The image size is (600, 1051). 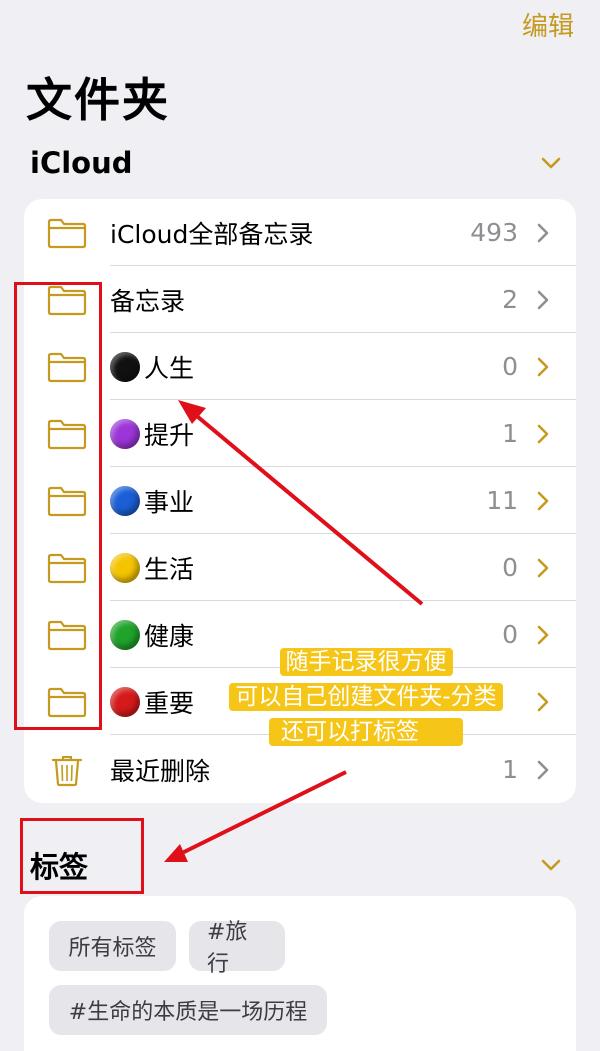 I want to click on annotation-line-3: 还可以打标签, so click(x=350, y=732).